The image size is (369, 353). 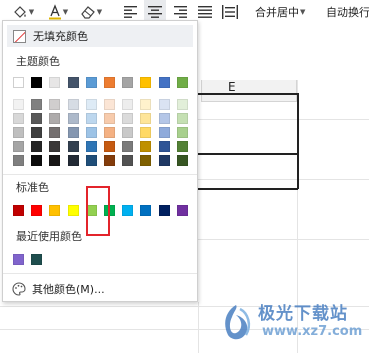 What do you see at coordinates (180, 12) in the screenshot?
I see `align-right-icon` at bounding box center [180, 12].